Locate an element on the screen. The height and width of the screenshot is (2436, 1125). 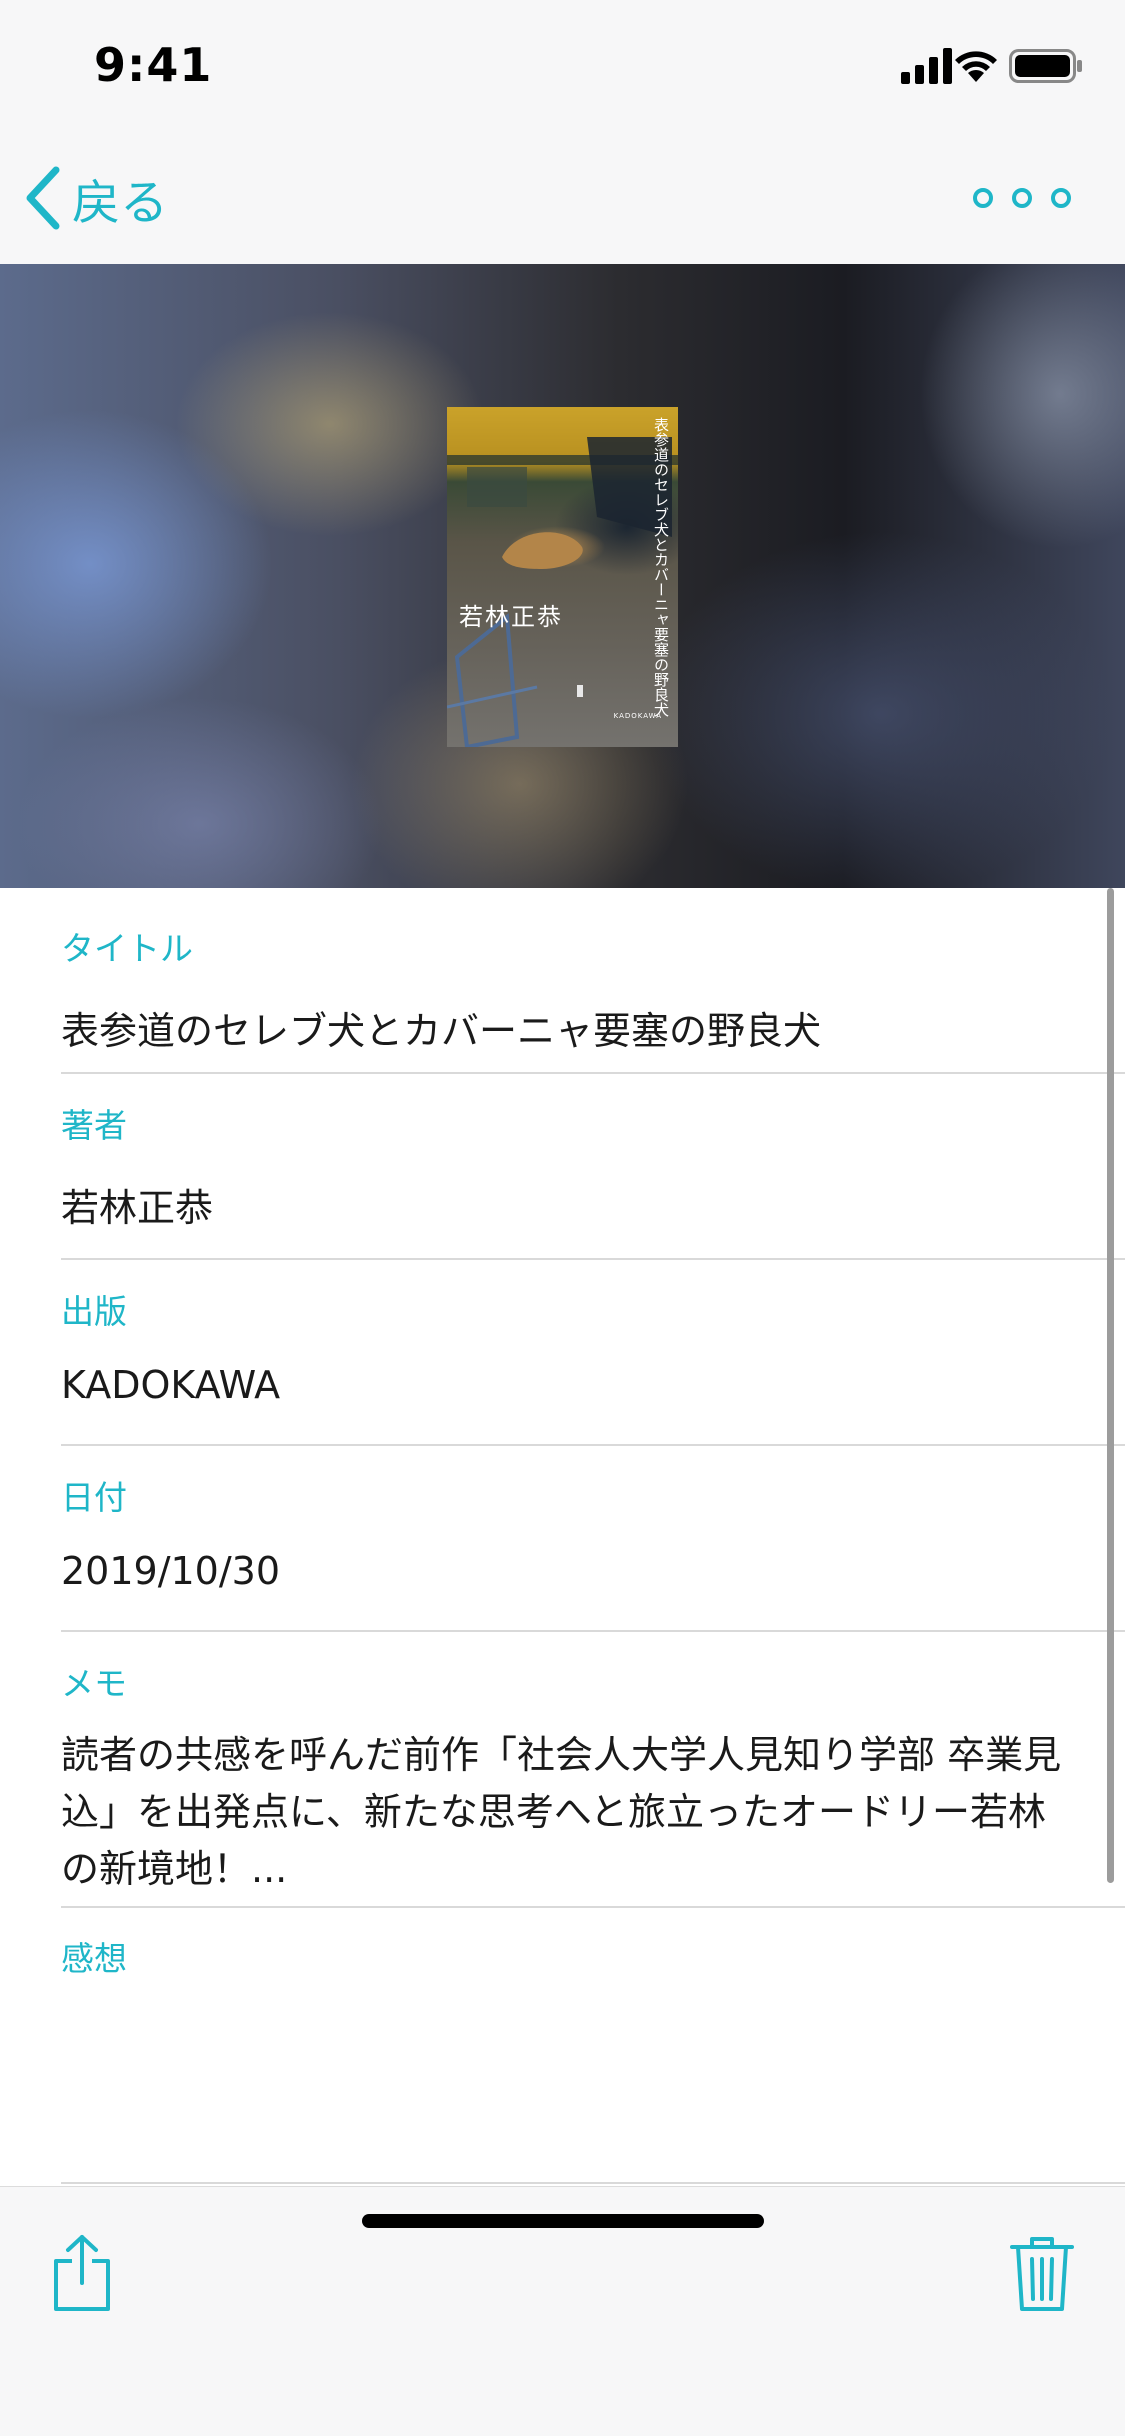
share-button is located at coordinates (82, 2273).